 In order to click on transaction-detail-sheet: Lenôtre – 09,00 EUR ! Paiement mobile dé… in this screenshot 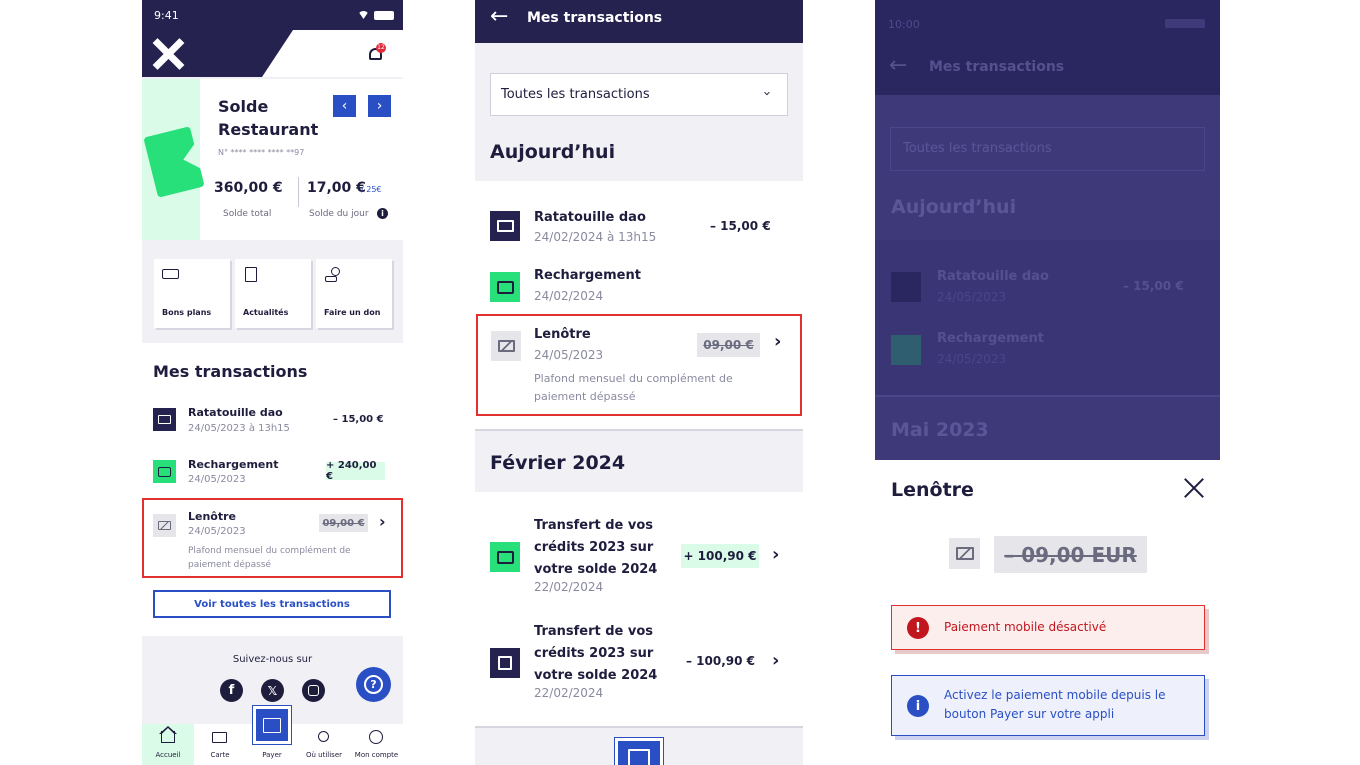, I will do `click(1047, 612)`.